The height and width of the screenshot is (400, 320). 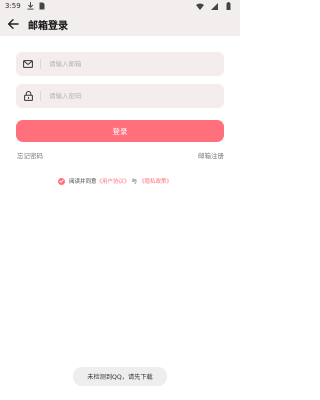 I want to click on user-agreement-link: 《用户协议》, so click(x=113, y=181).